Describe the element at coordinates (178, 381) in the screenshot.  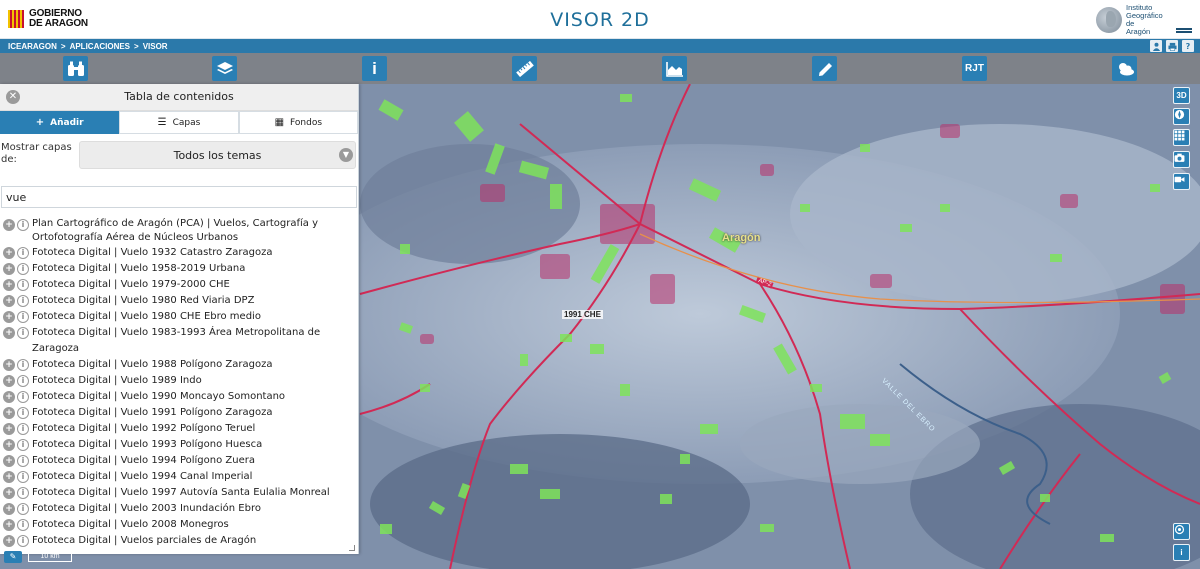
I see `result-item: + i Fototeca Digital | Vuelo 1989 Indo` at that location.